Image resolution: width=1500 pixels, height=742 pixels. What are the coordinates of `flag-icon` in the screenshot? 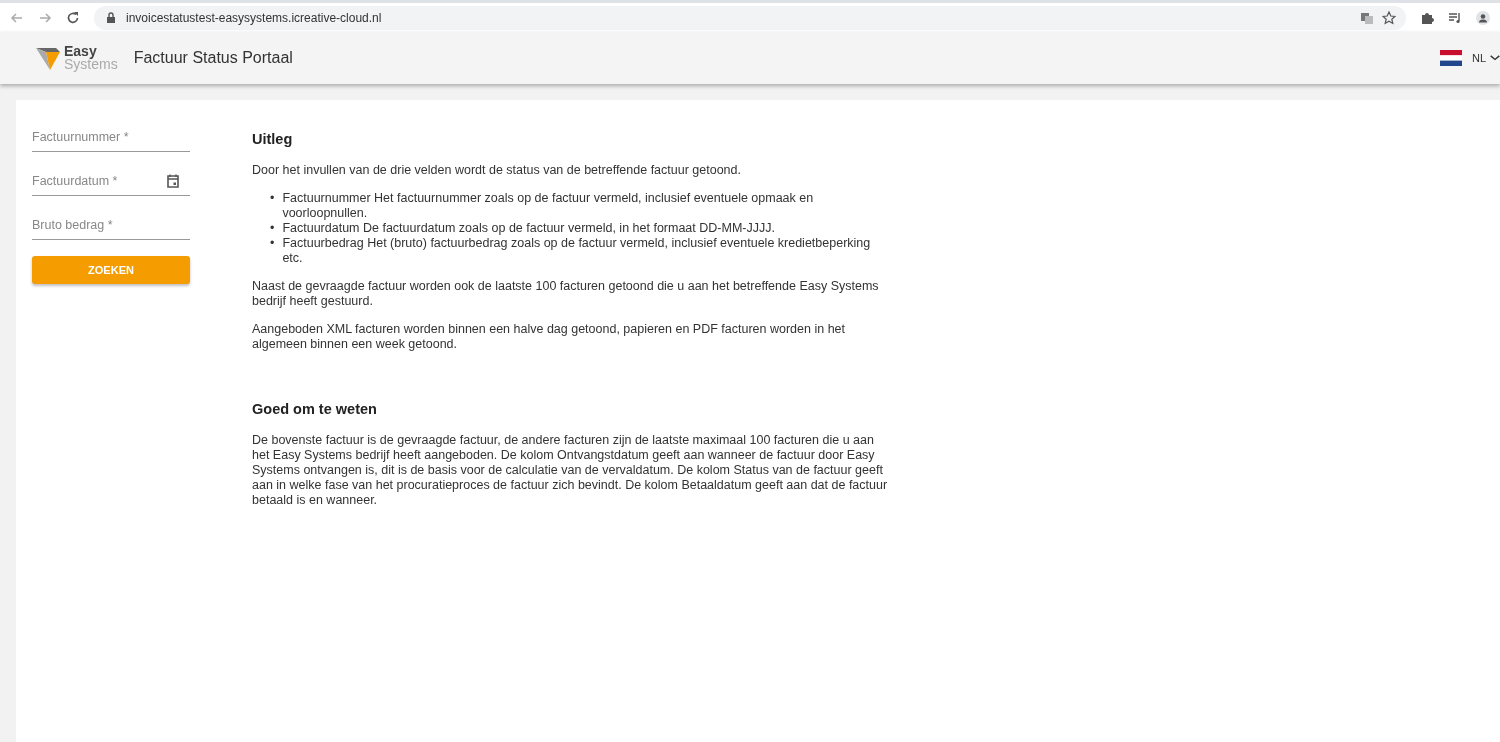 It's located at (1450, 58).